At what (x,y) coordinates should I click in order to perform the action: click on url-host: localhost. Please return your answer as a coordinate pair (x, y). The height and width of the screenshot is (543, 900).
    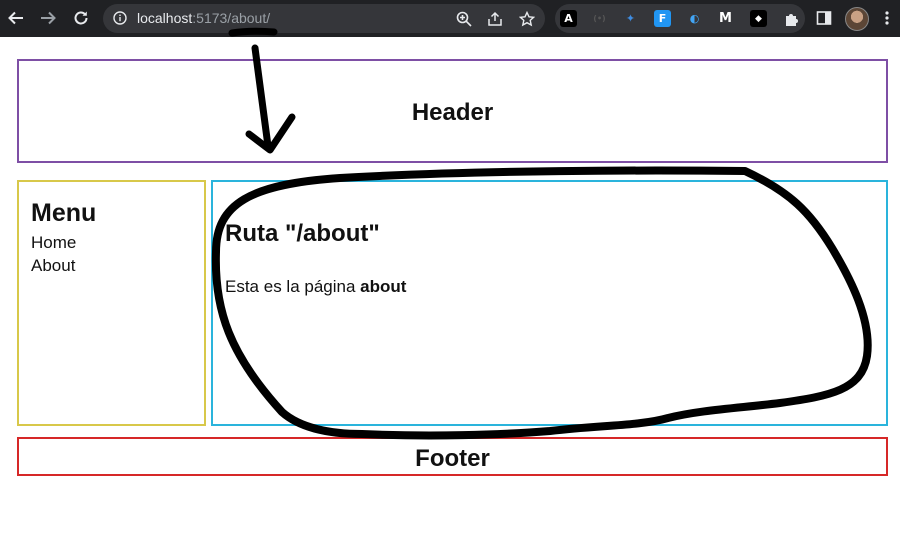
    Looking at the image, I should click on (165, 18).